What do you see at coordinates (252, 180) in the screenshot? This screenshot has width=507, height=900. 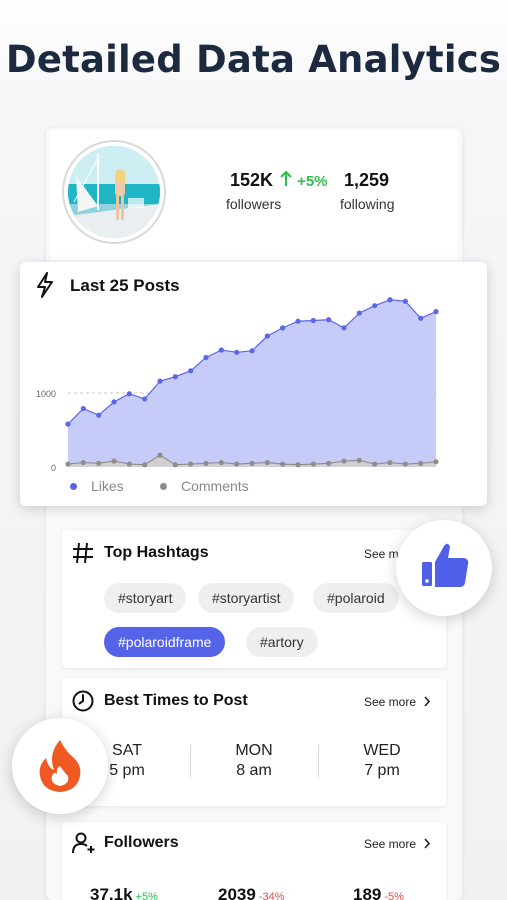 I see `followers-value: 152K` at bounding box center [252, 180].